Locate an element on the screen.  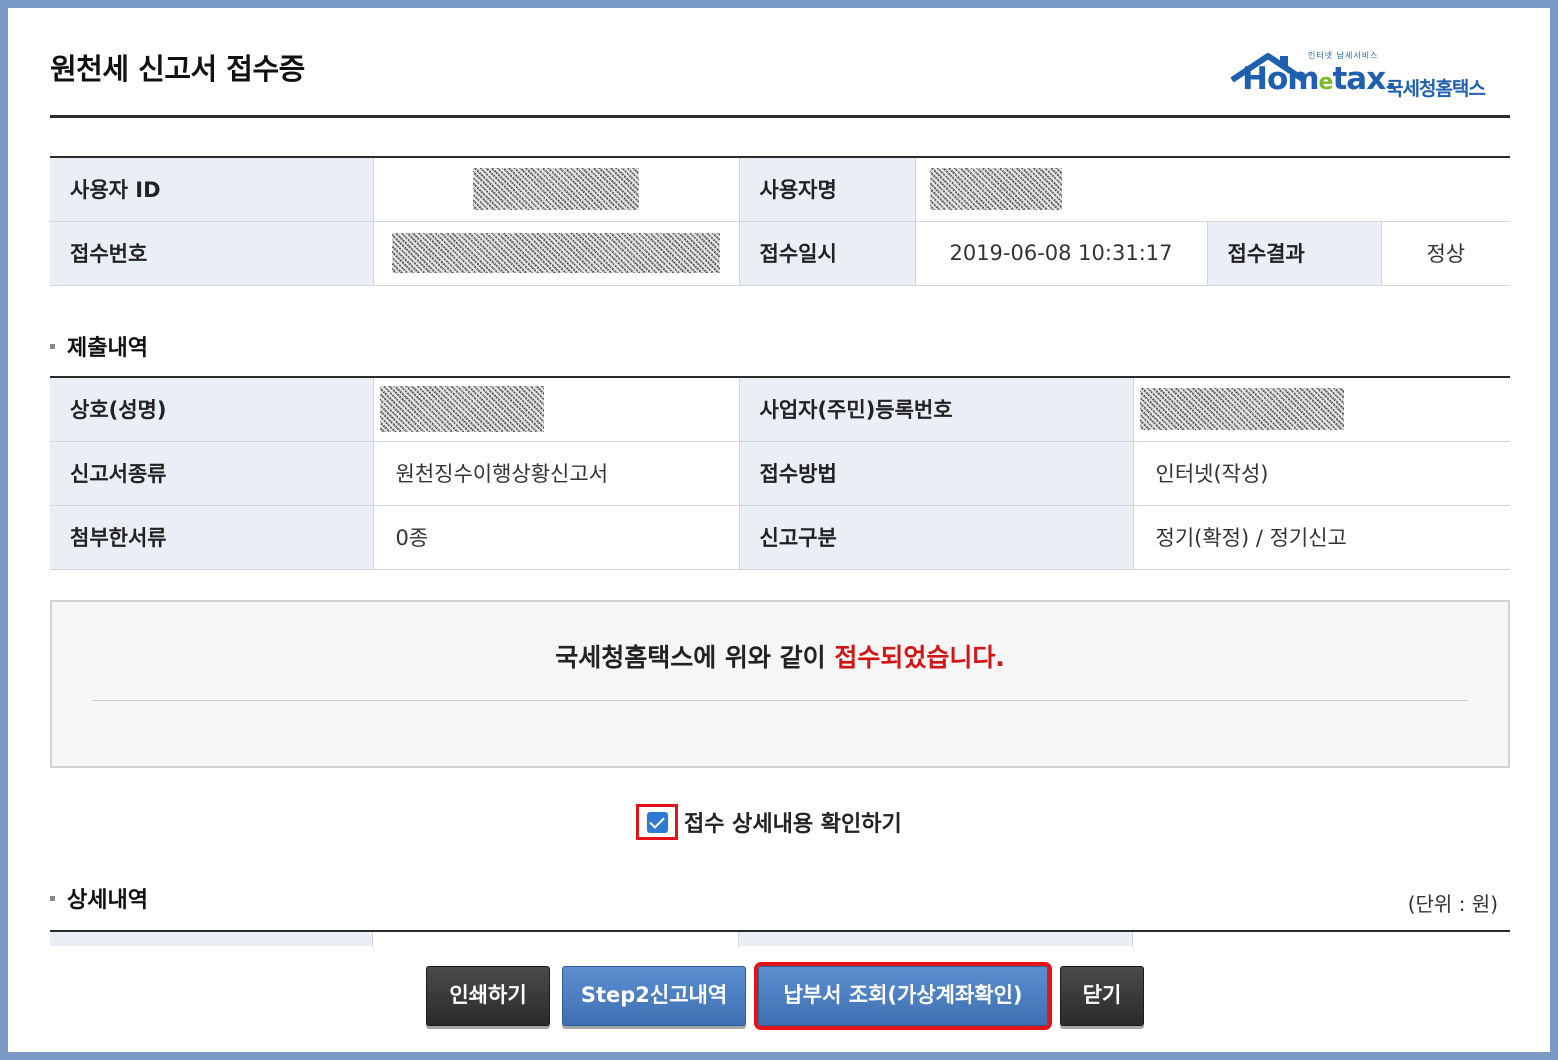
user-name-label: 사용자명 is located at coordinates (827, 189).